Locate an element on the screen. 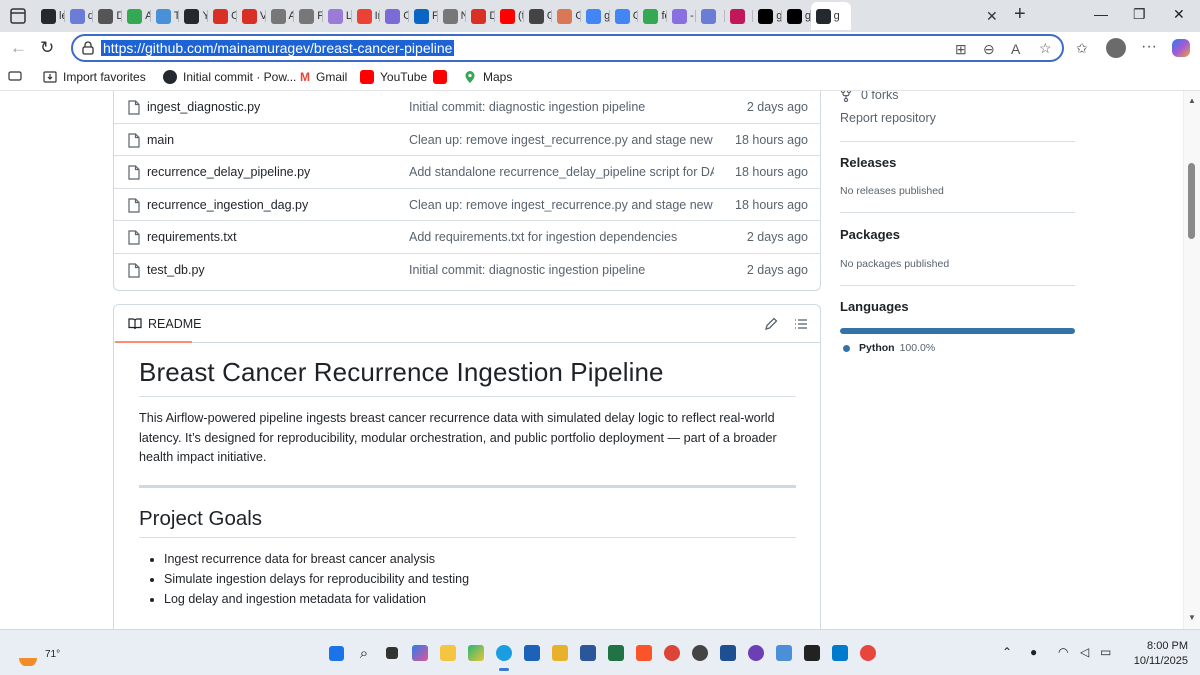 Image resolution: width=1200 pixels, height=675 pixels. browser-tab: d is located at coordinates (79, 16).